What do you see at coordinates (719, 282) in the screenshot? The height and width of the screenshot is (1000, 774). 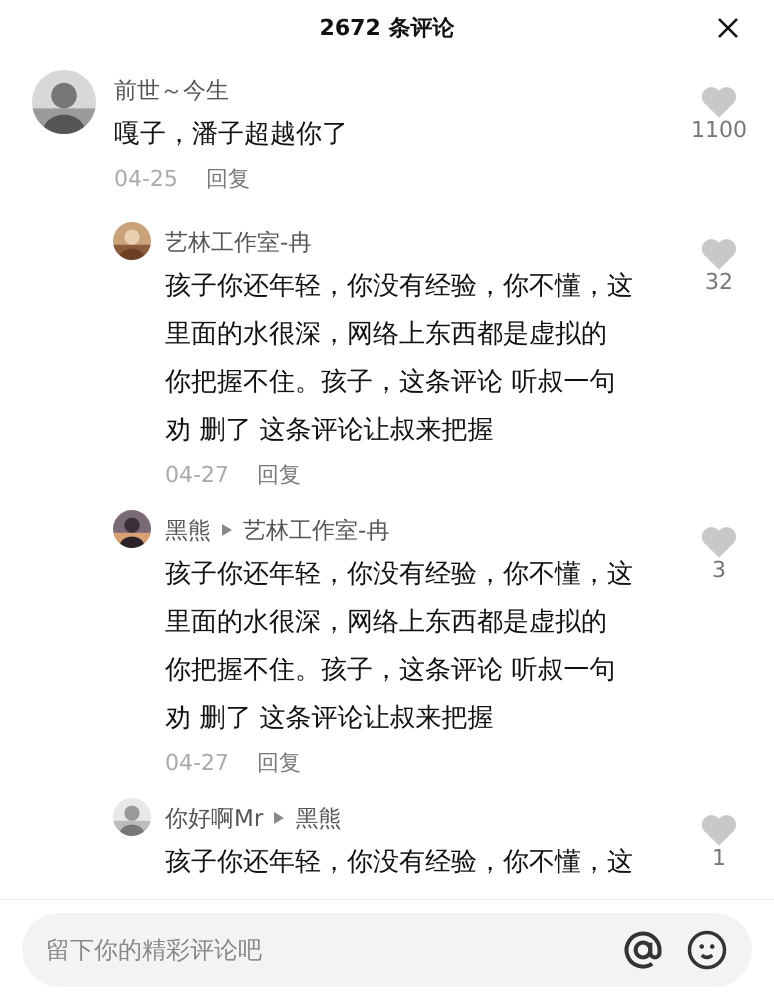 I see `like-count: 32` at bounding box center [719, 282].